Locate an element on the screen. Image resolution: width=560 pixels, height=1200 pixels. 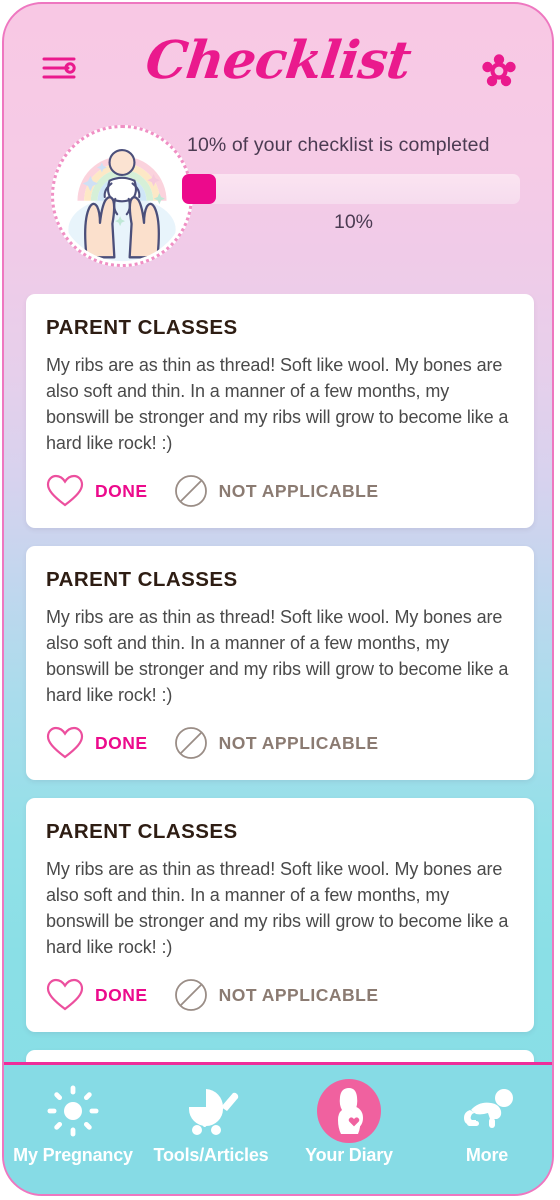
hands-holding-baby-illustration is located at coordinates (122, 196).